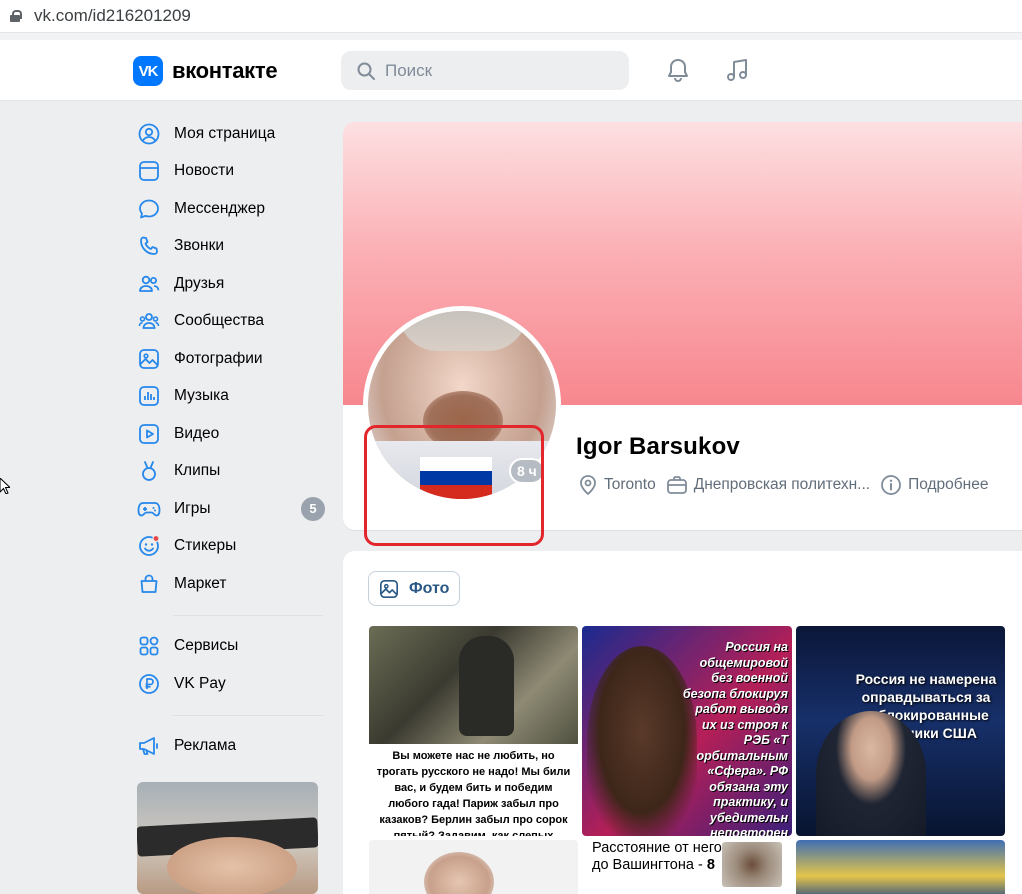 This screenshot has width=1022, height=894. I want to click on nav-label: Игры, so click(192, 508).